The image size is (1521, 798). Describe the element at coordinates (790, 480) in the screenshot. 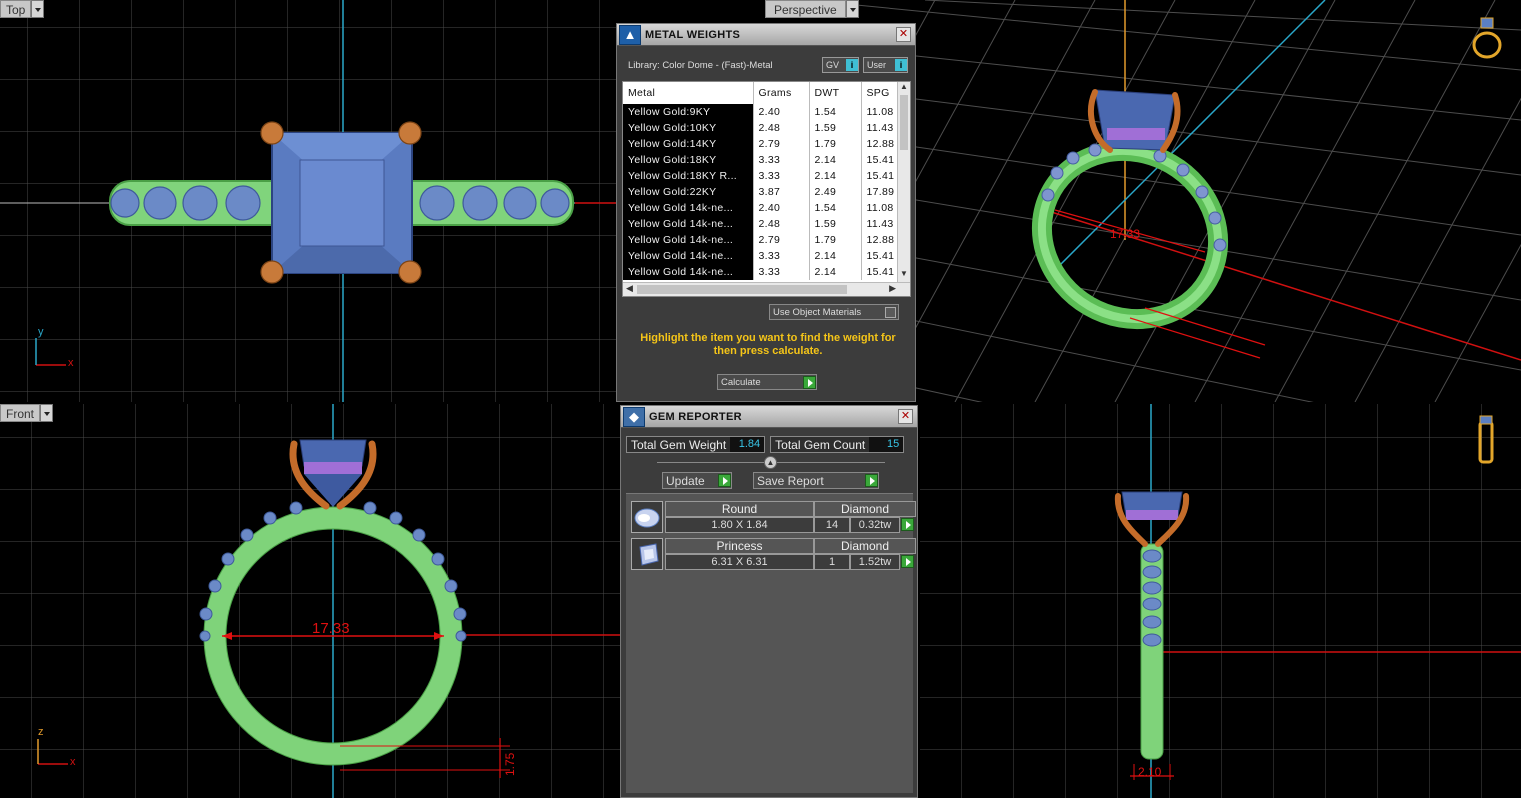

I see `save-report-label: Save Report` at that location.